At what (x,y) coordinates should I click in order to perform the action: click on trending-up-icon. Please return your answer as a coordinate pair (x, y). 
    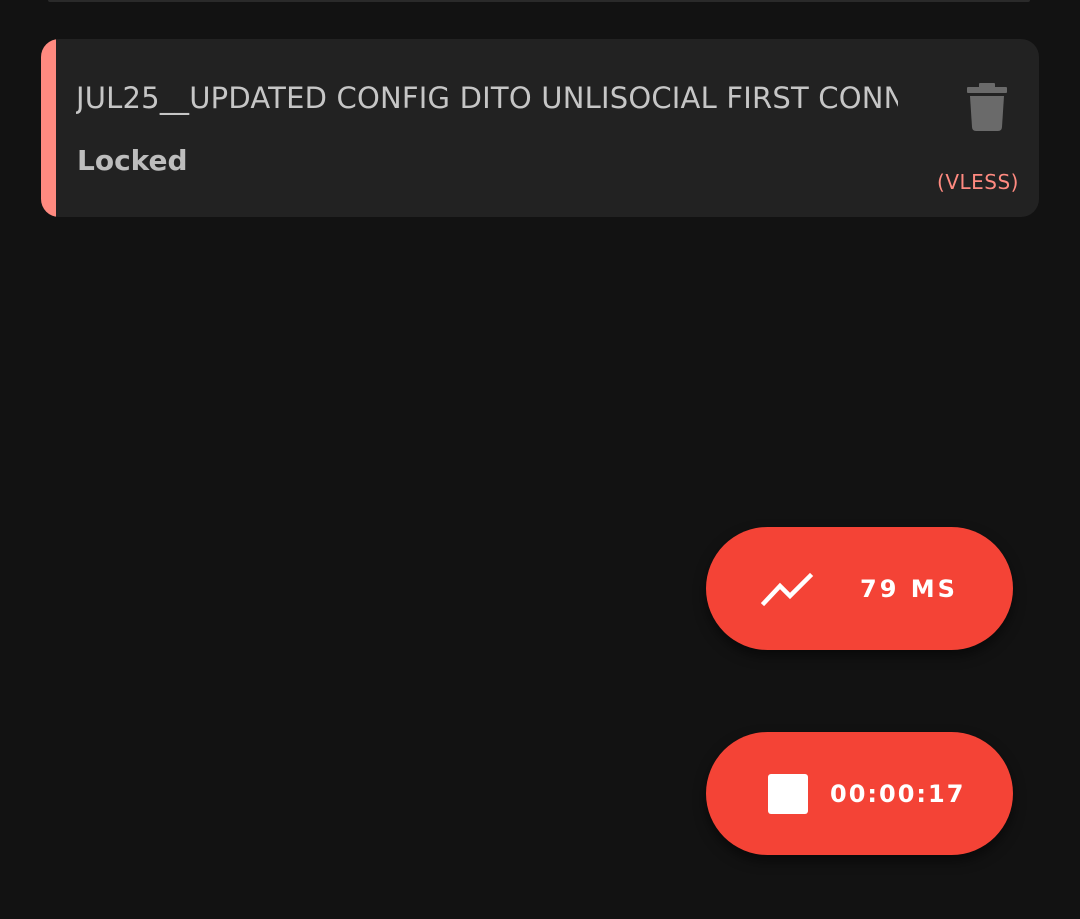
    Looking at the image, I should click on (788, 589).